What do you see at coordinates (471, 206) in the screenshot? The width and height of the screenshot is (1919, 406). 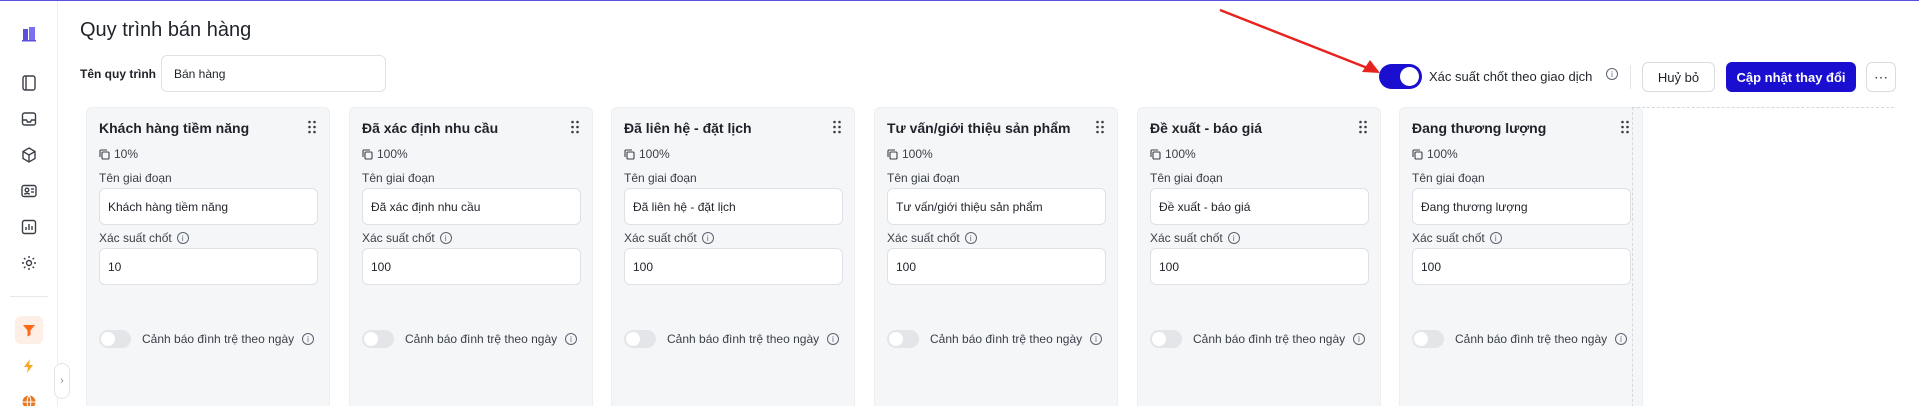 I see `stage-name-input: Đã xác định nhu cầu` at bounding box center [471, 206].